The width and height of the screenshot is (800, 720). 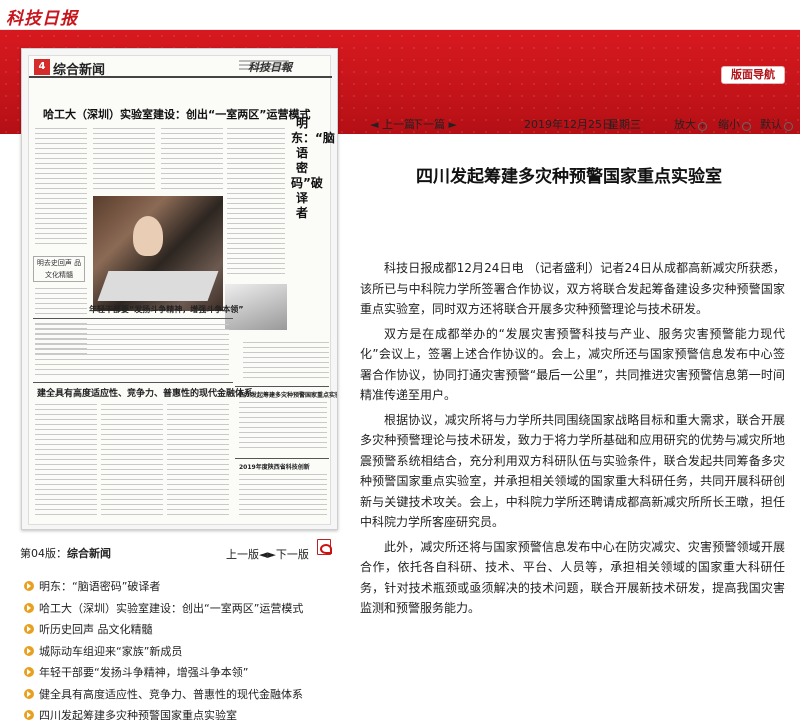 What do you see at coordinates (166, 309) in the screenshot?
I see `paper-subheadline: 年轻干部要“发扬斗争精神，增强斗争本领”` at bounding box center [166, 309].